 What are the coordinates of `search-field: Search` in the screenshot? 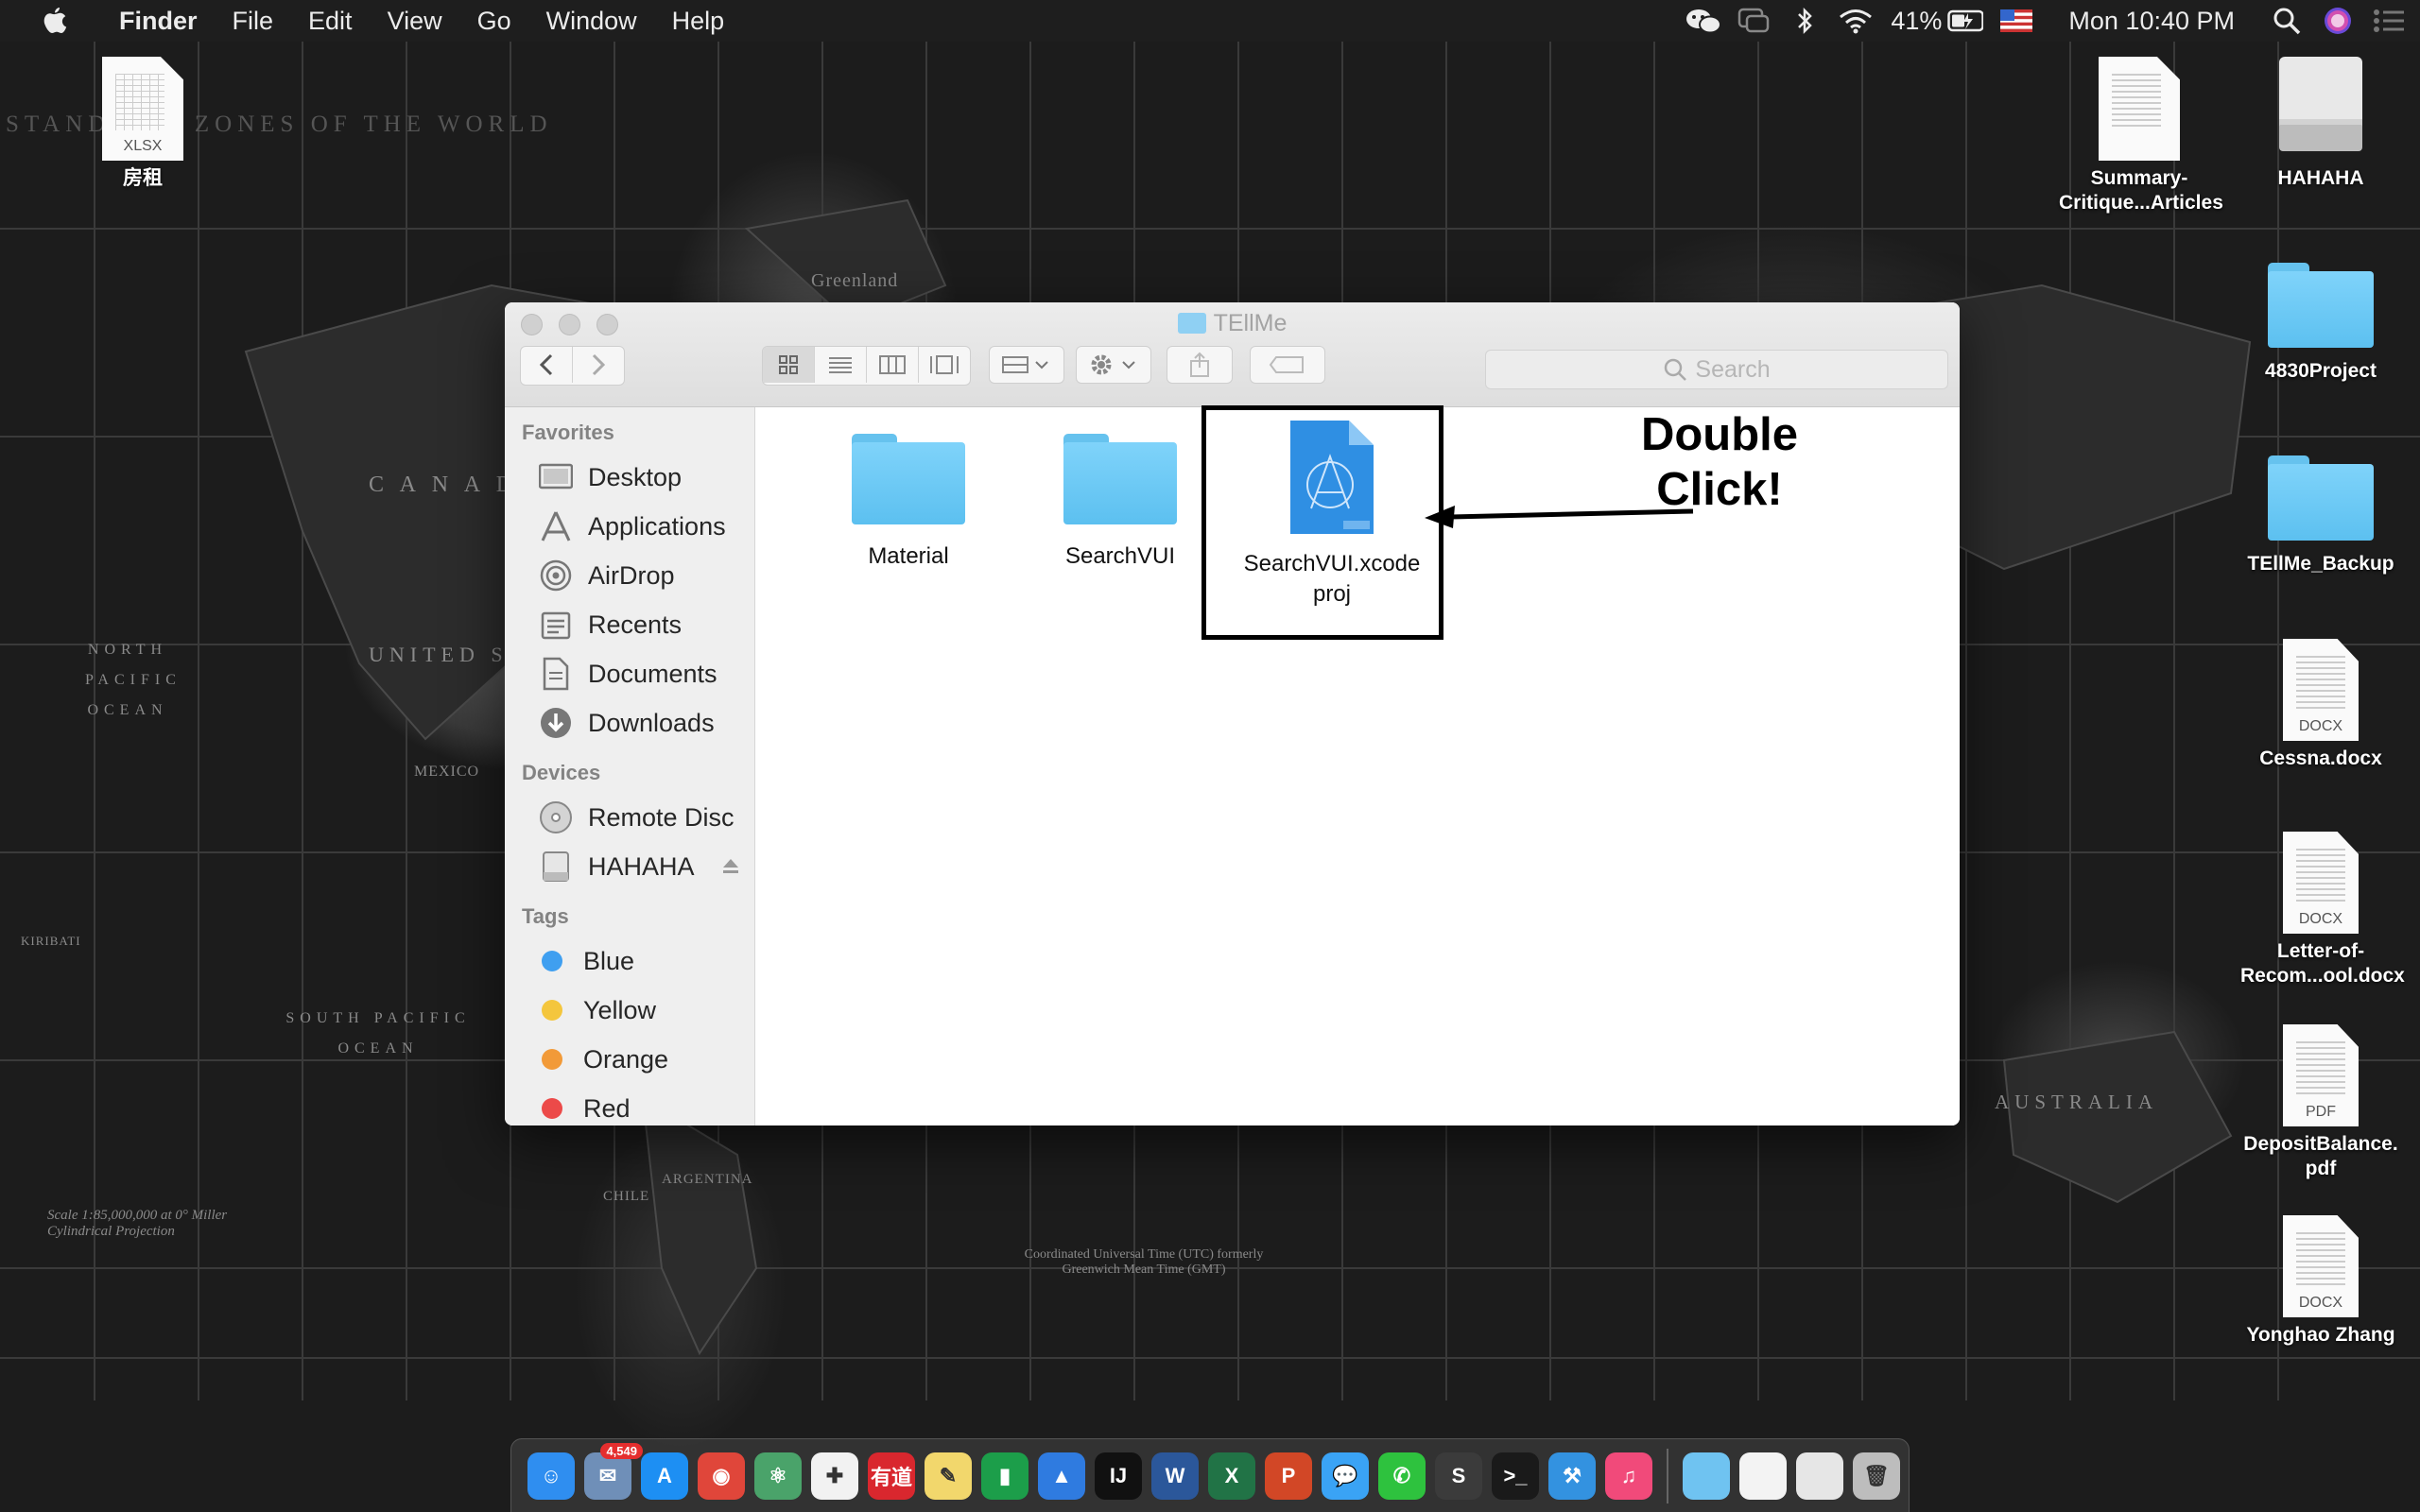 It's located at (1716, 369).